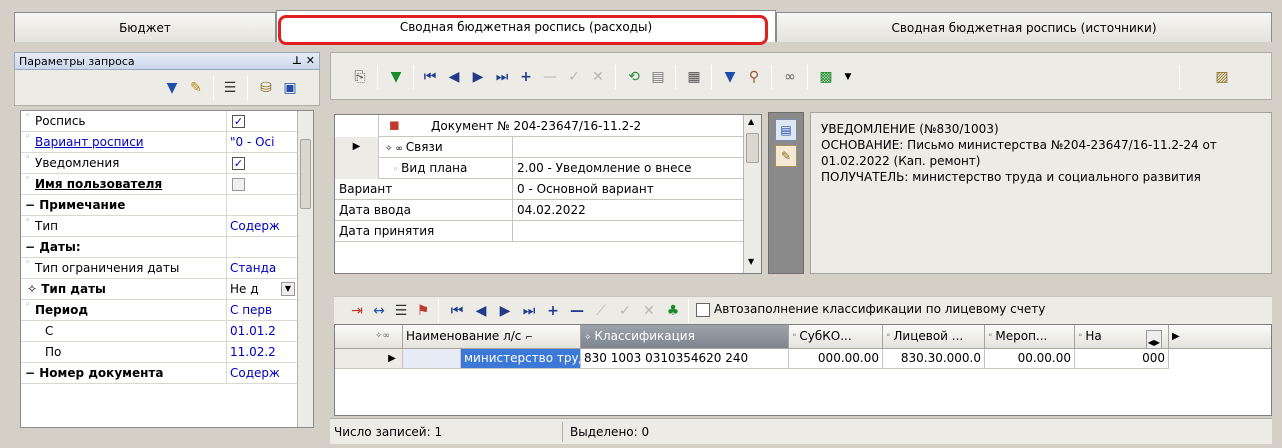 Image resolution: width=1282 pixels, height=448 pixels. What do you see at coordinates (196, 88) in the screenshot?
I see `clear-filter-icon: ✎` at bounding box center [196, 88].